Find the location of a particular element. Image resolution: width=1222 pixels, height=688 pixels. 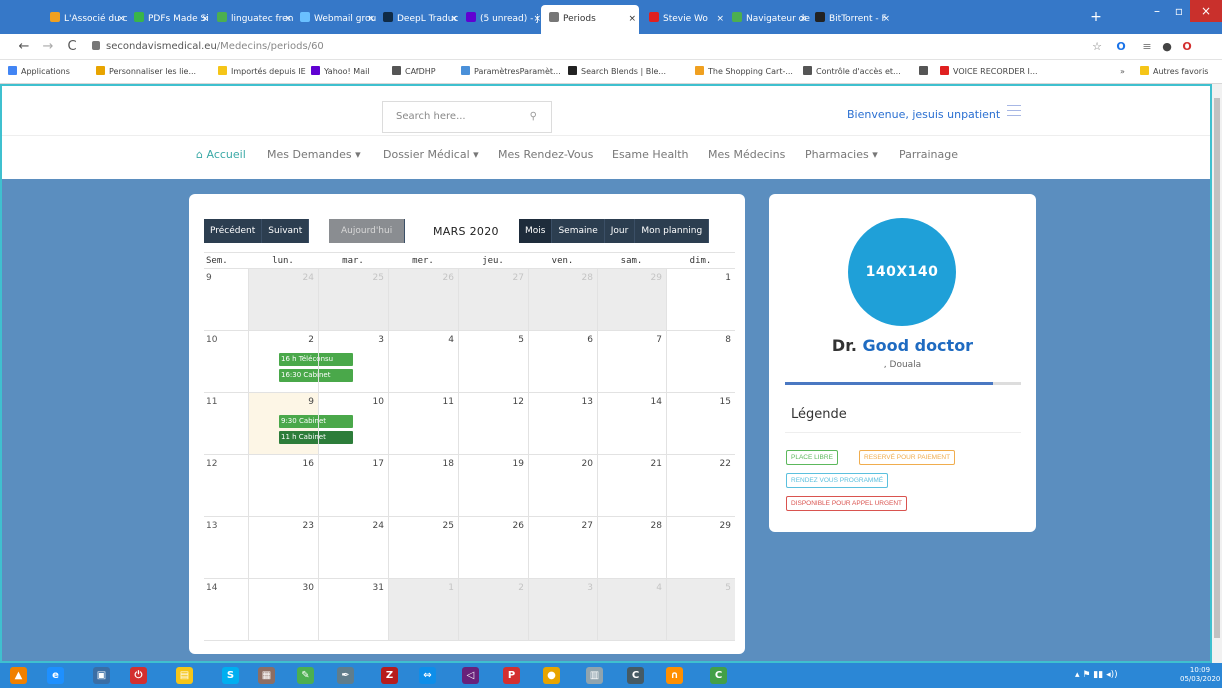

view-week-button: Semaine is located at coordinates (578, 231).